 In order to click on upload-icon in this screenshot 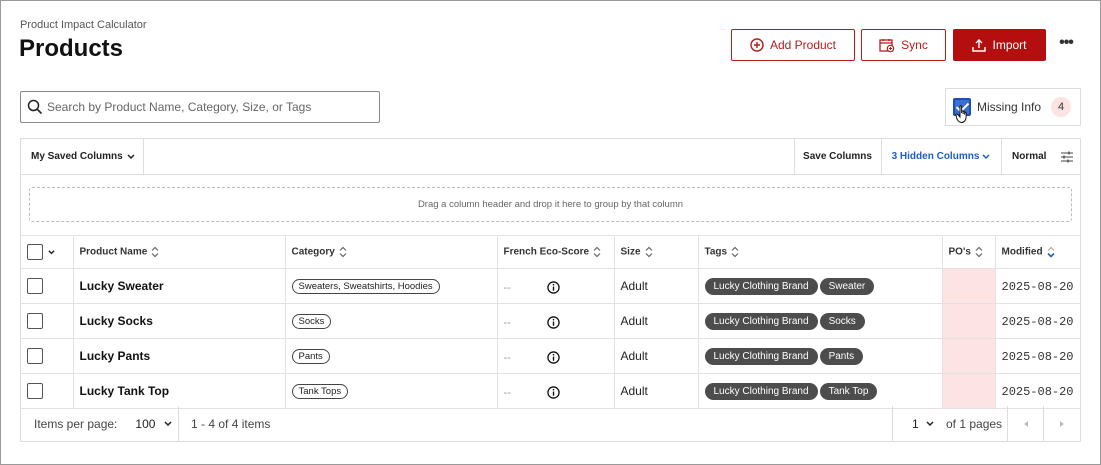, I will do `click(979, 45)`.